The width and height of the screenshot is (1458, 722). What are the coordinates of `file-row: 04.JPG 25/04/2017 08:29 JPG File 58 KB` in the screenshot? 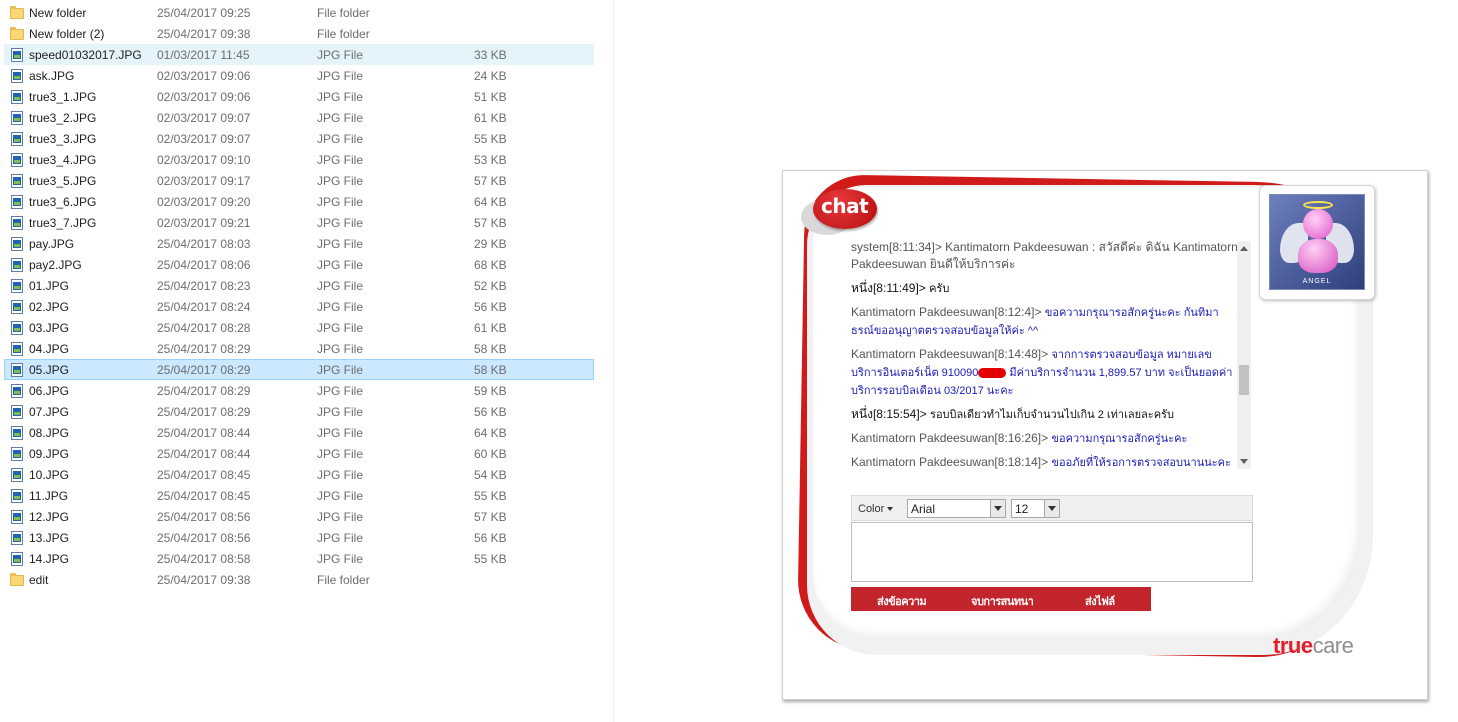 It's located at (299, 348).